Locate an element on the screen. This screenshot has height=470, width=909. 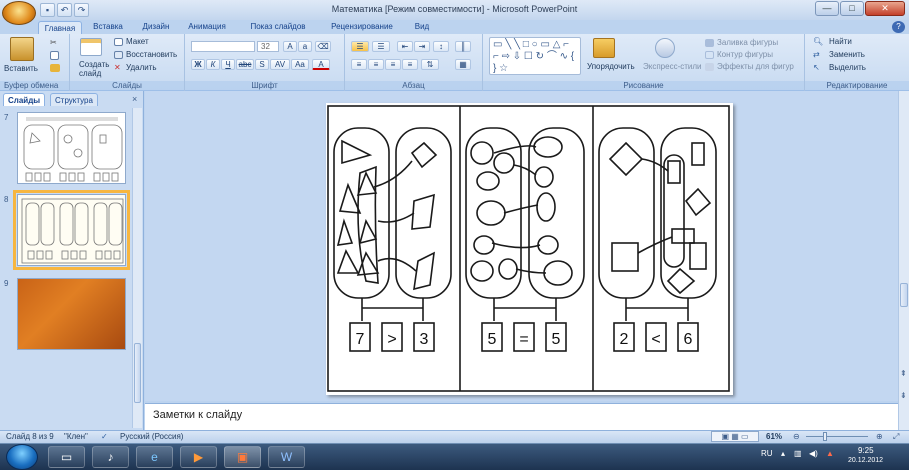
media-player-icon: ▶ is located at coordinates (198, 457).